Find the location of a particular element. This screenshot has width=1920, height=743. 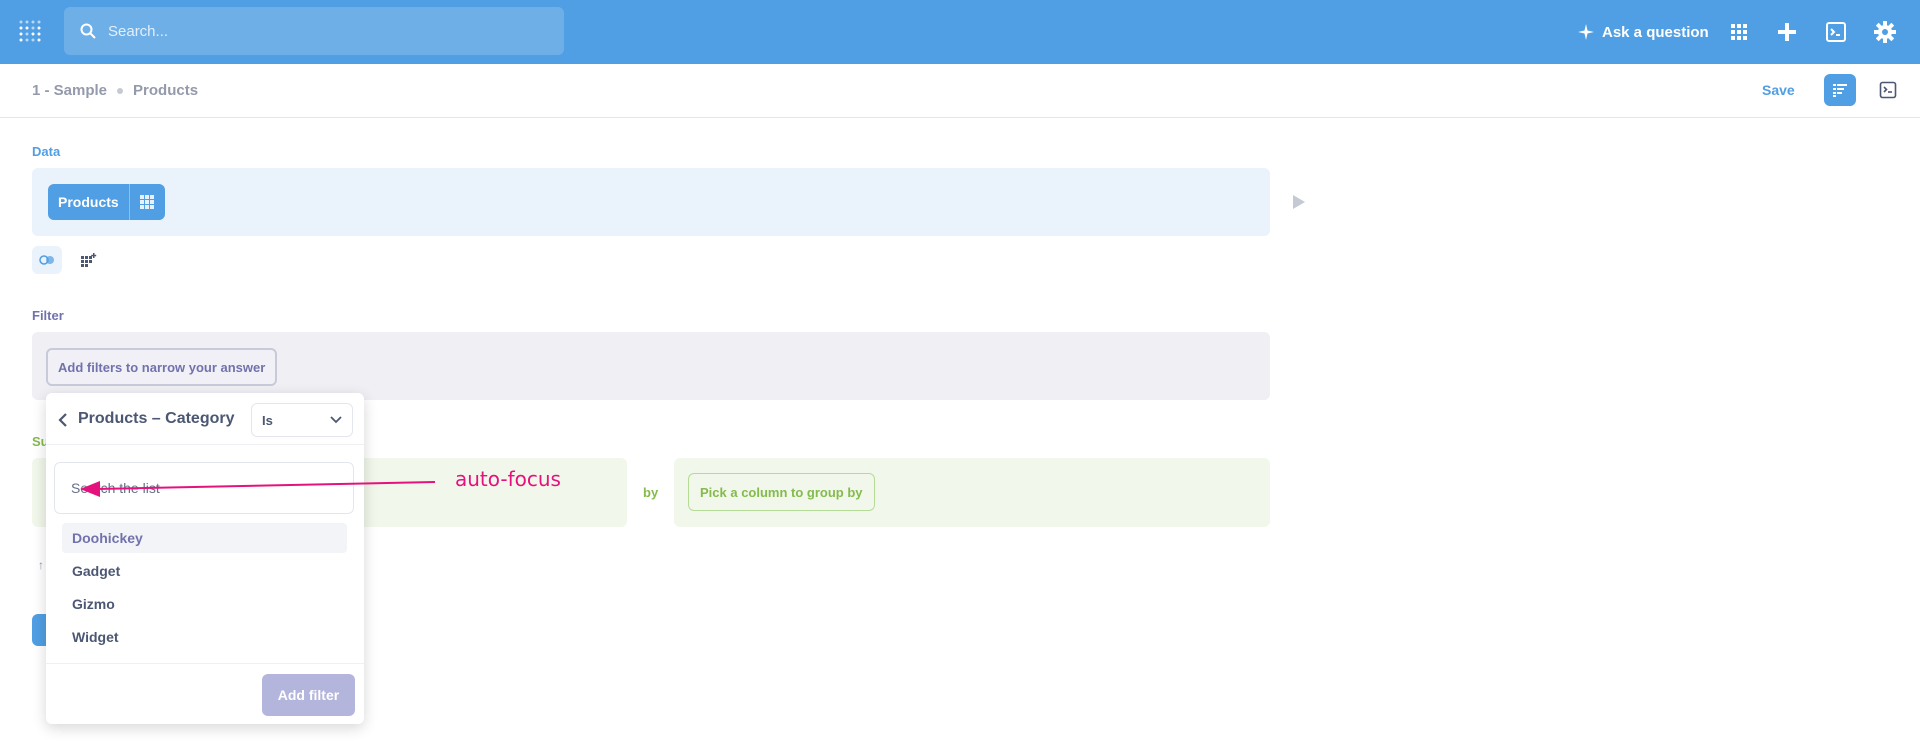

popover-footer: Add filter is located at coordinates (205, 693).